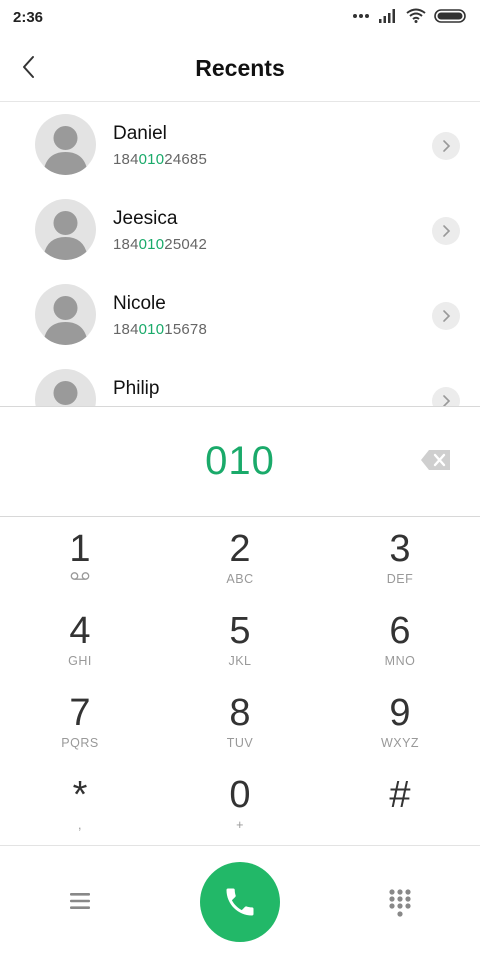 The height and width of the screenshot is (960, 480). Describe the element at coordinates (145, 218) in the screenshot. I see `contact-name: Jeesica` at that location.